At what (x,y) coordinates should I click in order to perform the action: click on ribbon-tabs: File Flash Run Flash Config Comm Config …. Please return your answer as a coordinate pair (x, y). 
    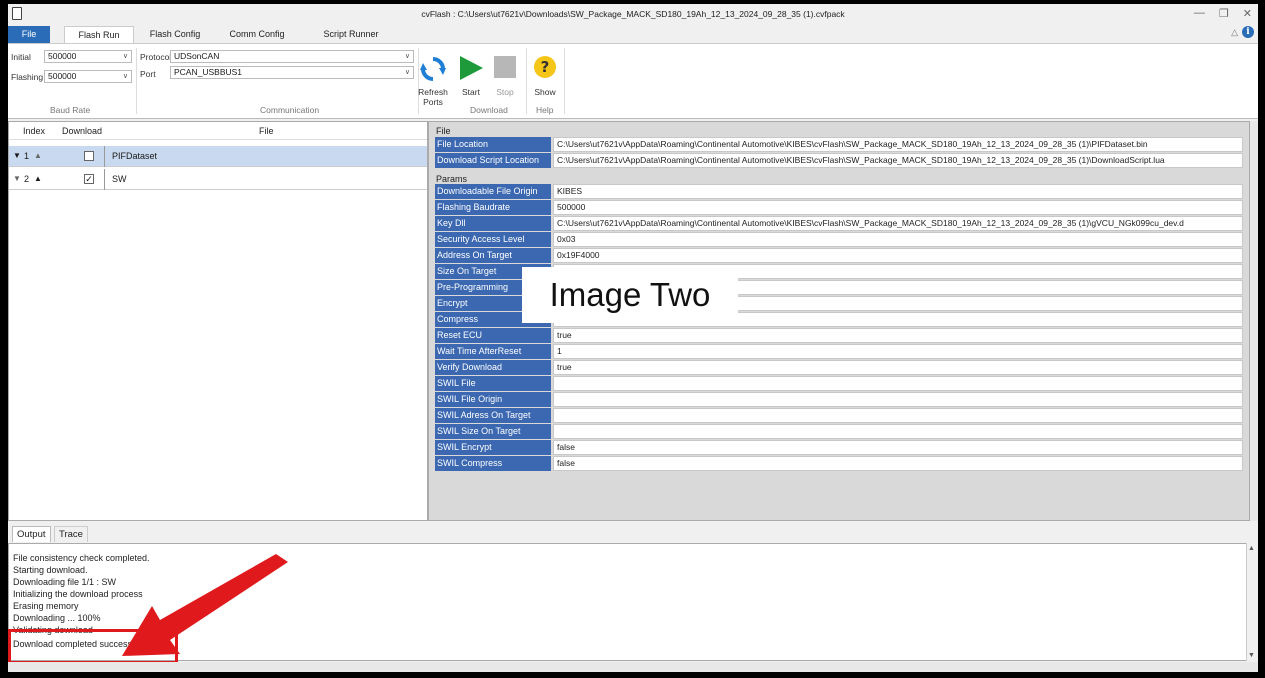
    Looking at the image, I should click on (633, 34).